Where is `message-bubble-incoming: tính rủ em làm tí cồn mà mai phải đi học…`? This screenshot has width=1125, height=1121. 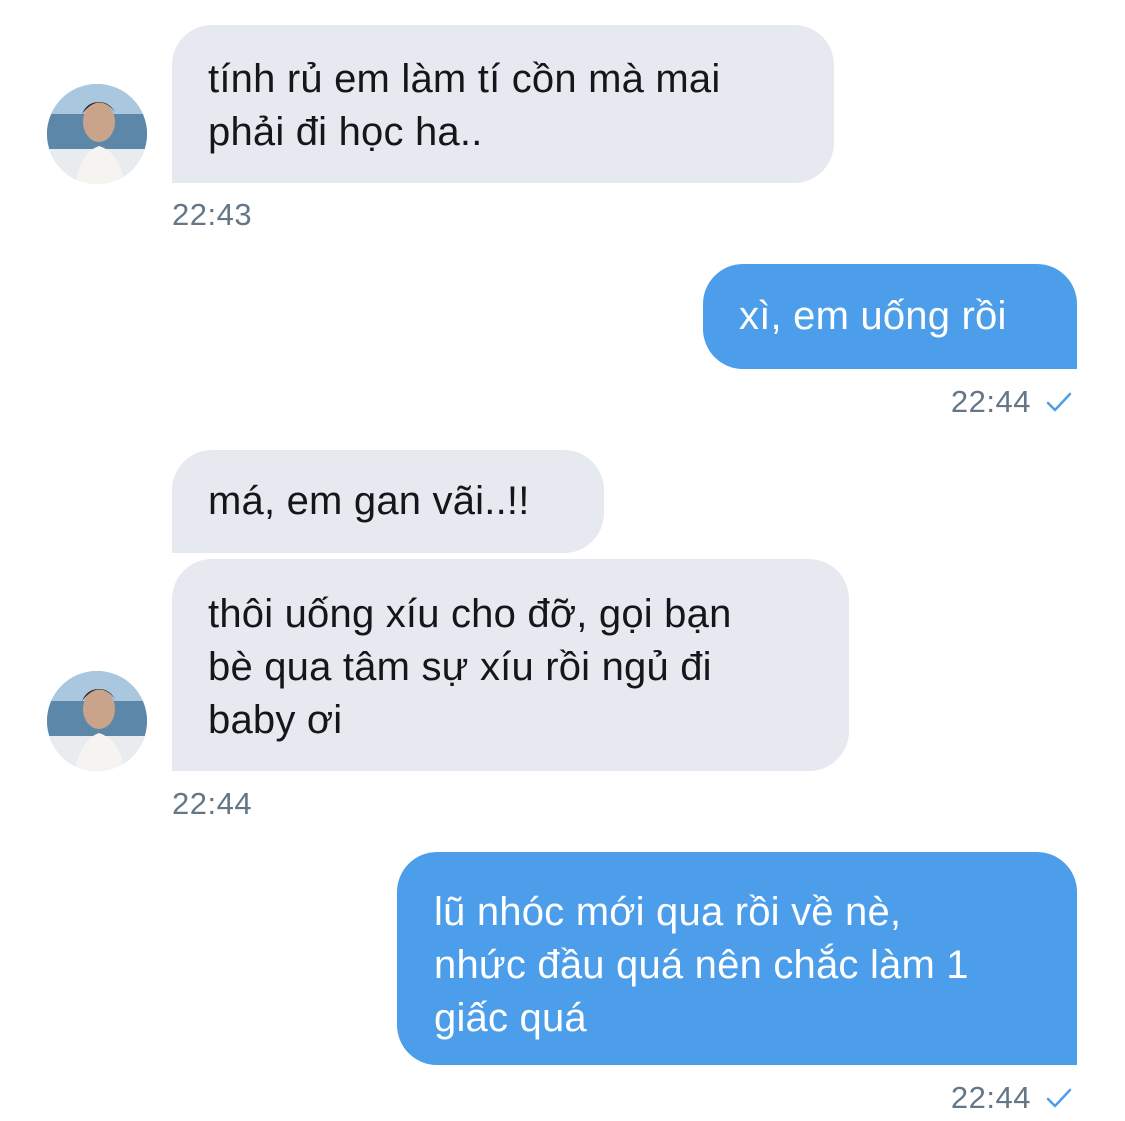
message-bubble-incoming: tính rủ em làm tí cồn mà mai phải đi học… is located at coordinates (503, 104).